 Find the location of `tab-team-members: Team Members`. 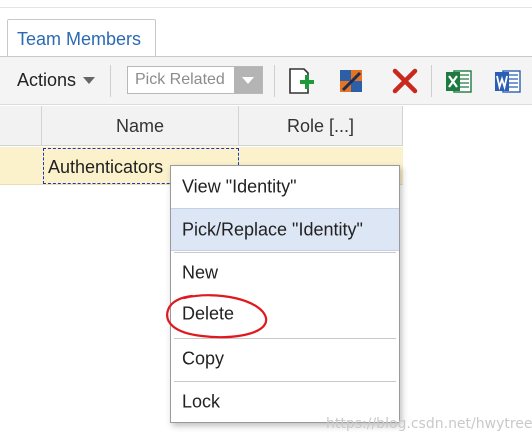

tab-team-members: Team Members is located at coordinates (81, 38).